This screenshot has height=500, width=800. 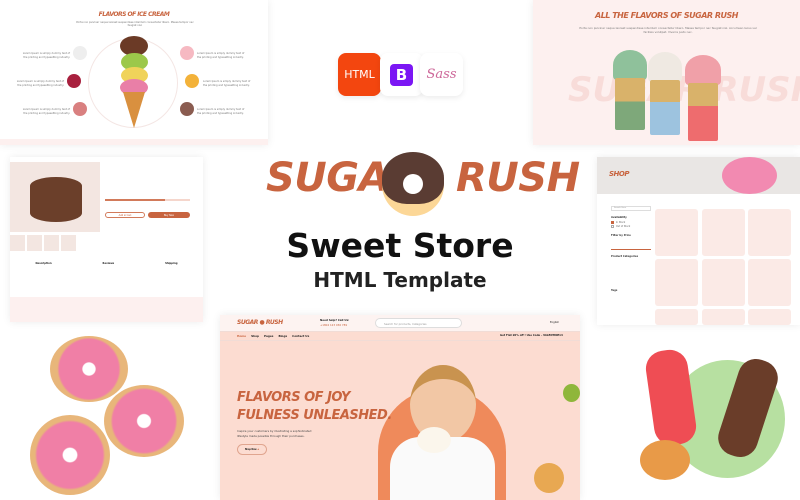 I want to click on kiwi-image, so click(x=571, y=393).